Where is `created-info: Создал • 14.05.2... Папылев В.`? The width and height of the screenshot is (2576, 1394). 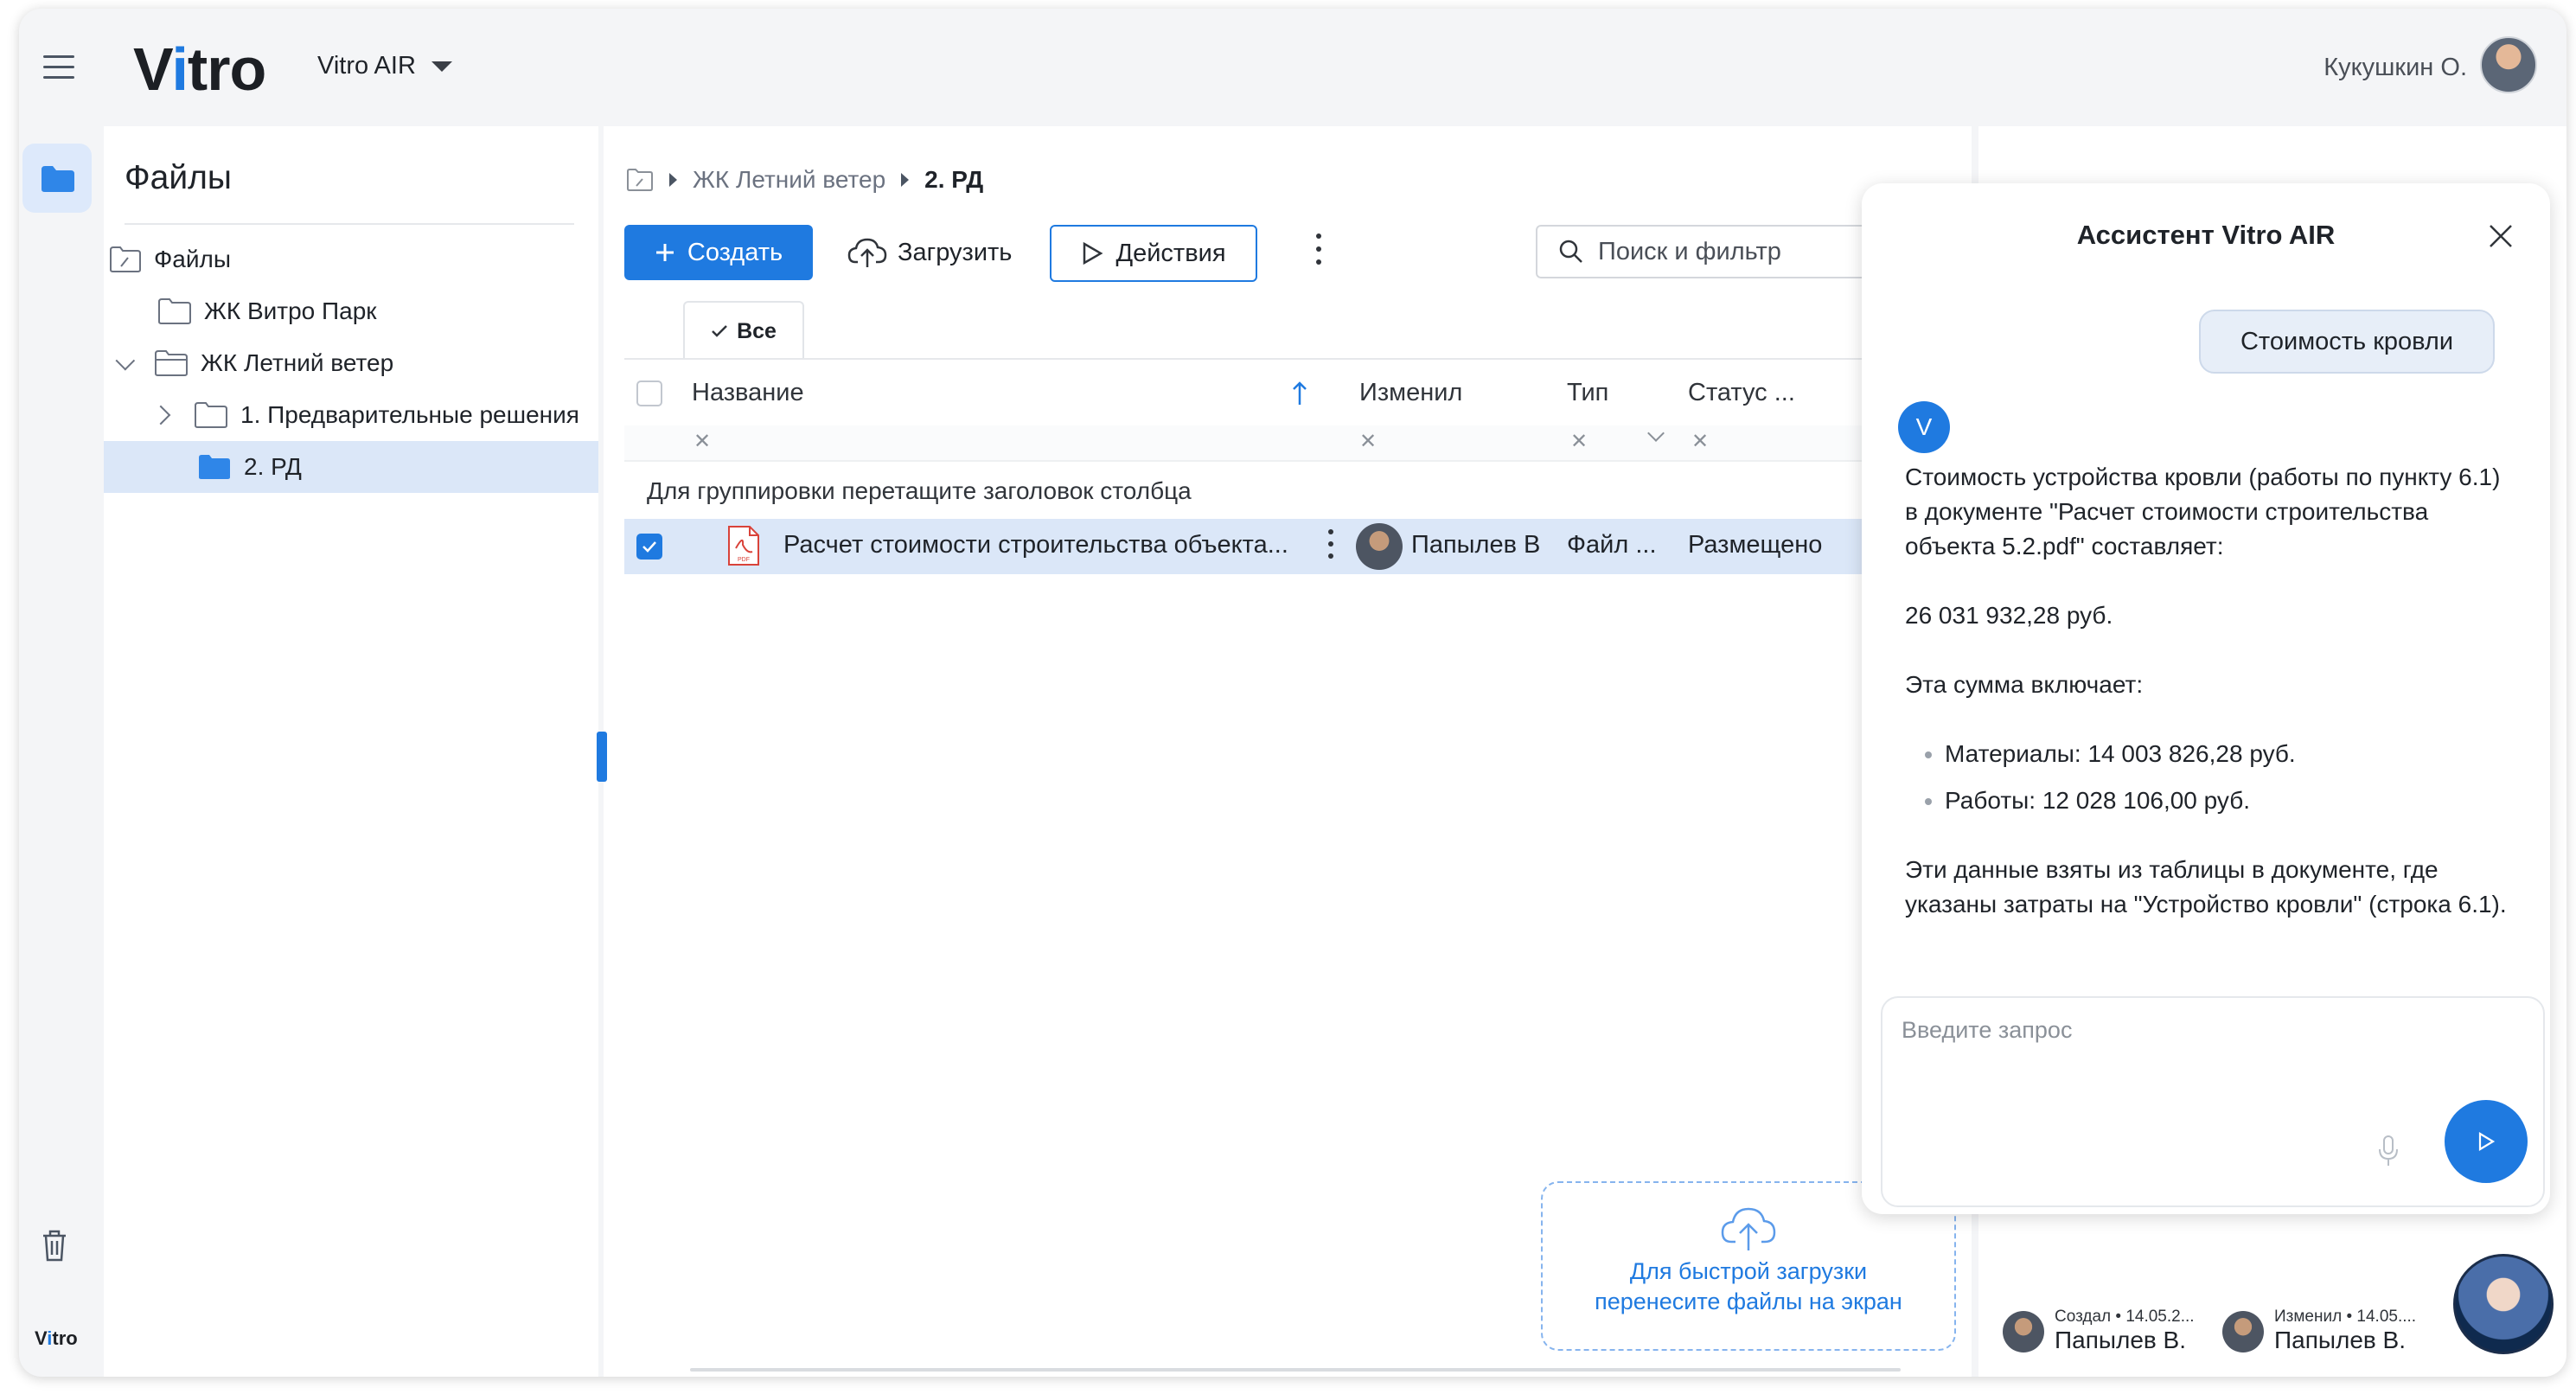 created-info: Создал • 14.05.2... Папылев В. is located at coordinates (2099, 1331).